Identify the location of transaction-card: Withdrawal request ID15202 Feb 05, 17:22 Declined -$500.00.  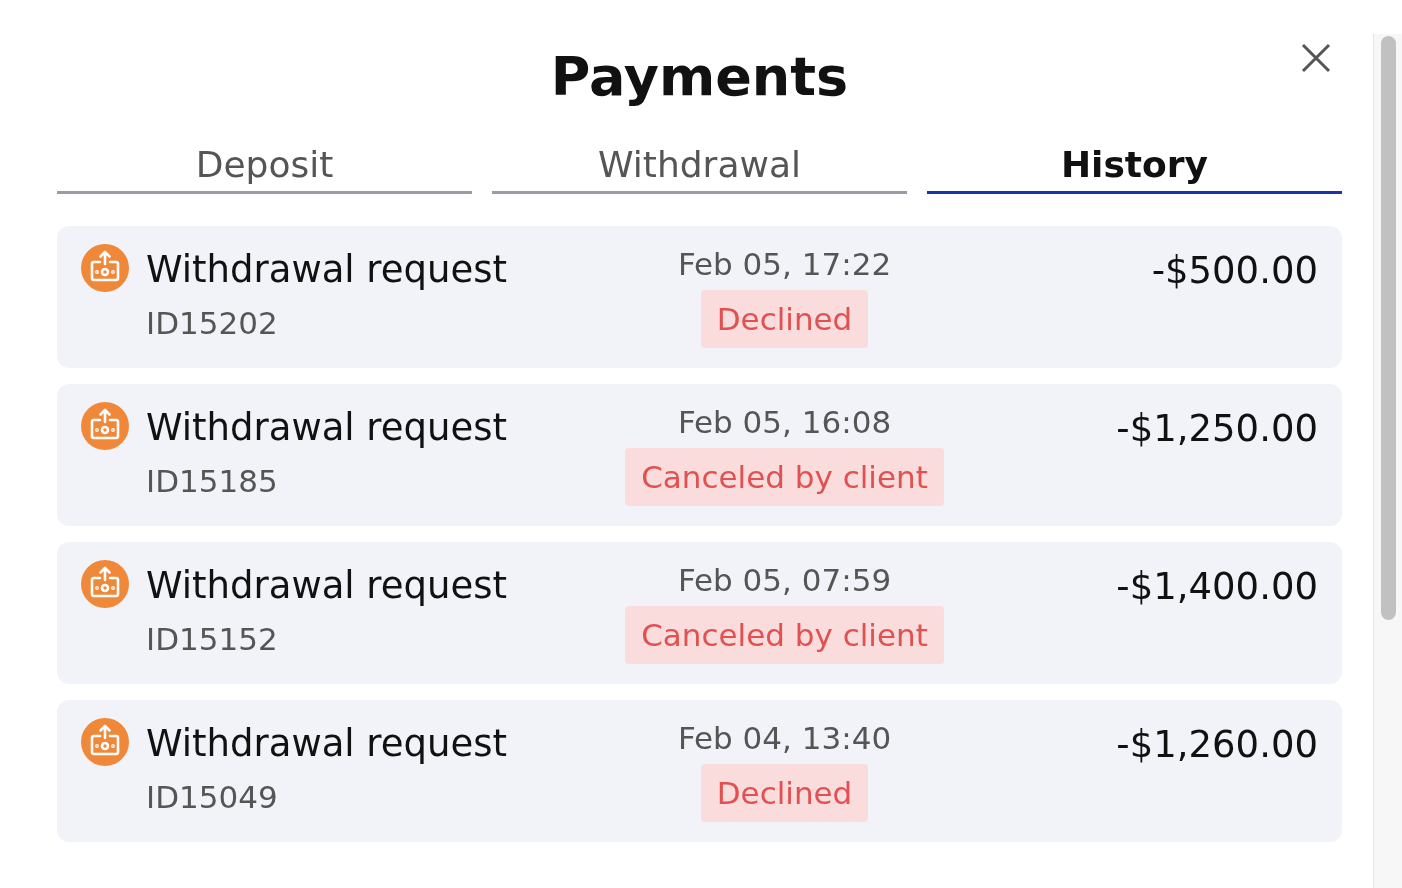
(699, 297).